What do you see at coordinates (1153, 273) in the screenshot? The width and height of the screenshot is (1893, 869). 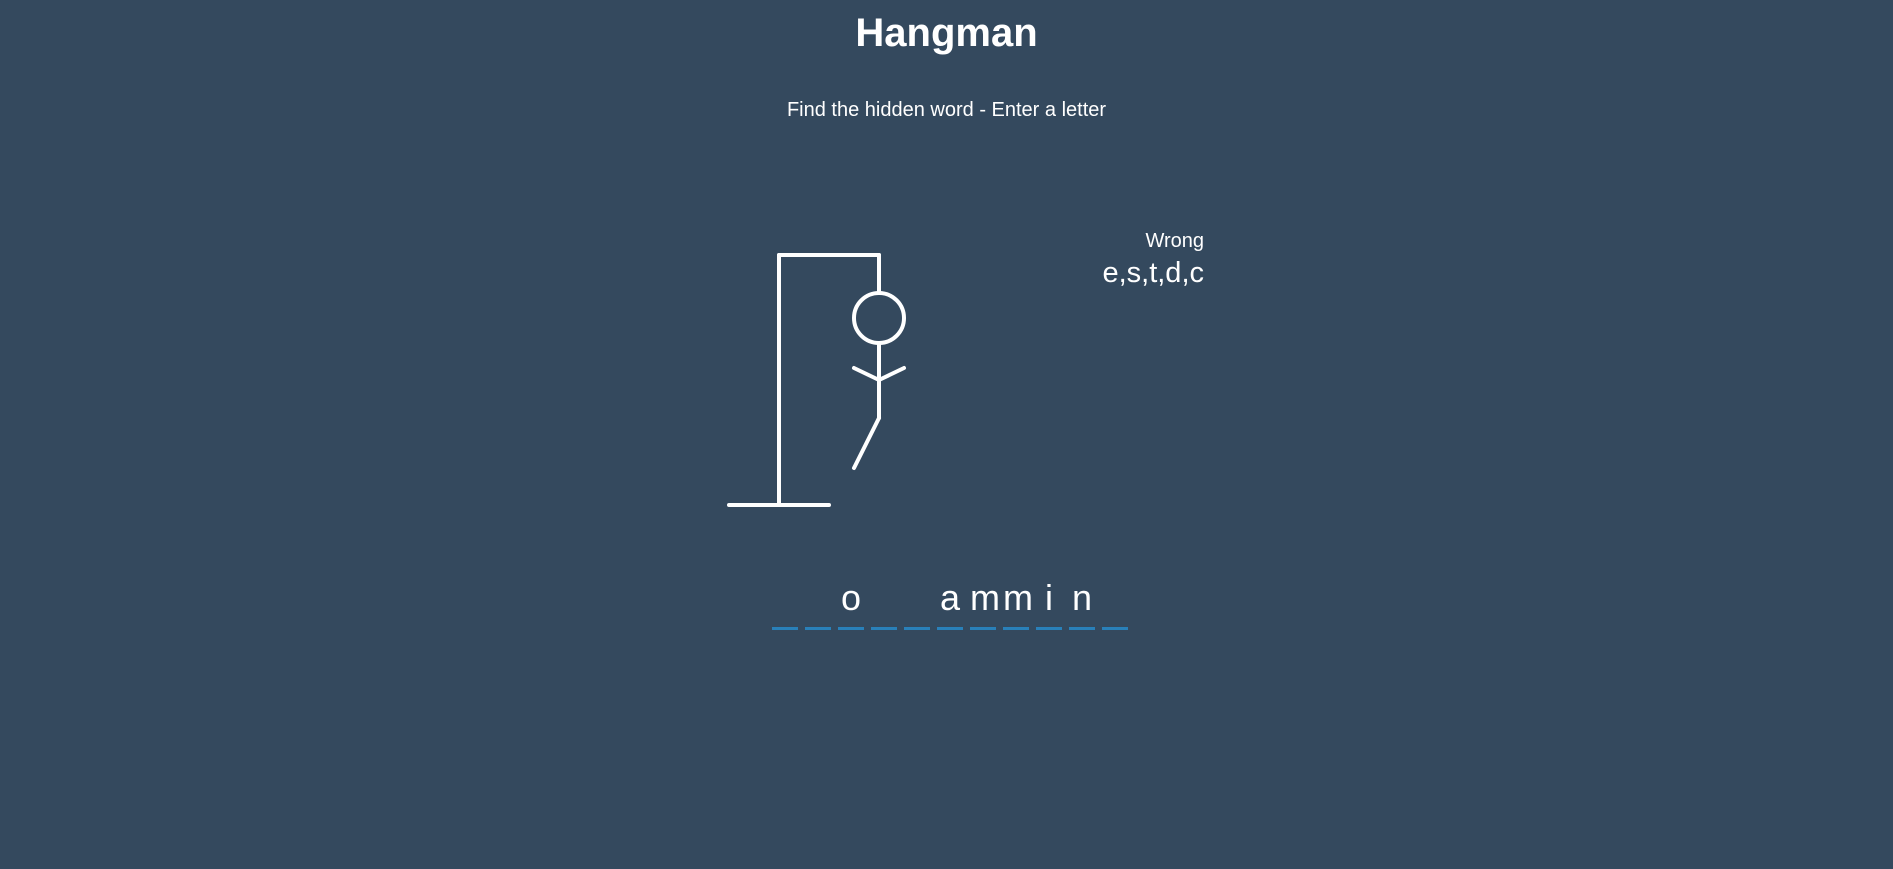 I see `wrong-letters-list: e,s,t,d,c` at bounding box center [1153, 273].